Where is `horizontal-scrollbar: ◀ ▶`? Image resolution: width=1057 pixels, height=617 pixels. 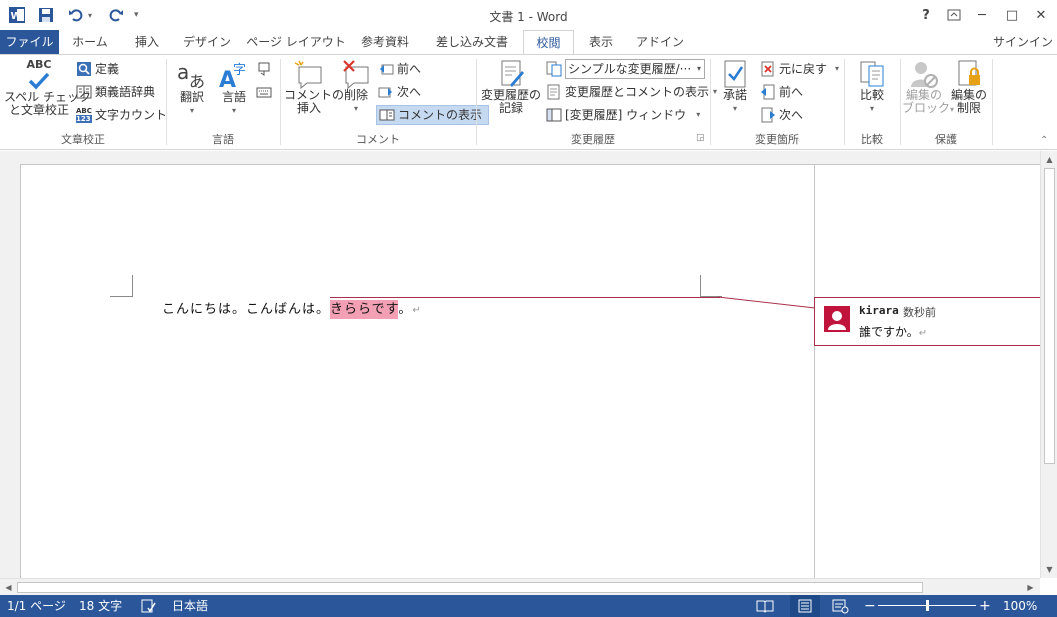 horizontal-scrollbar: ◀ ▶ is located at coordinates (520, 586).